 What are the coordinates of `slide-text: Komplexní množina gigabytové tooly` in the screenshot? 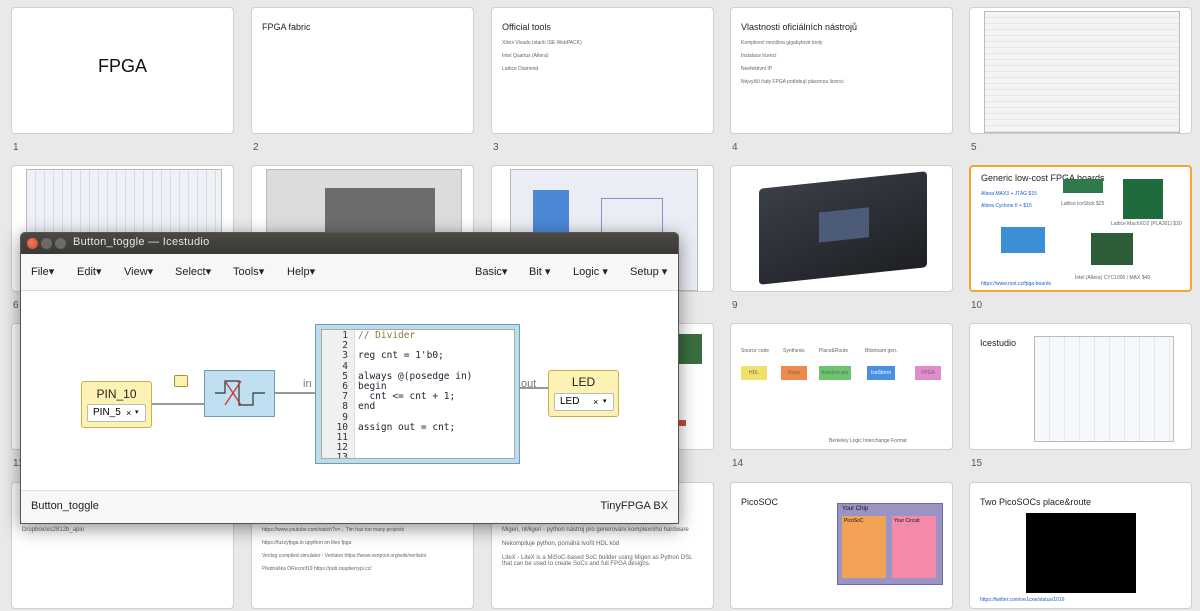 It's located at (782, 43).